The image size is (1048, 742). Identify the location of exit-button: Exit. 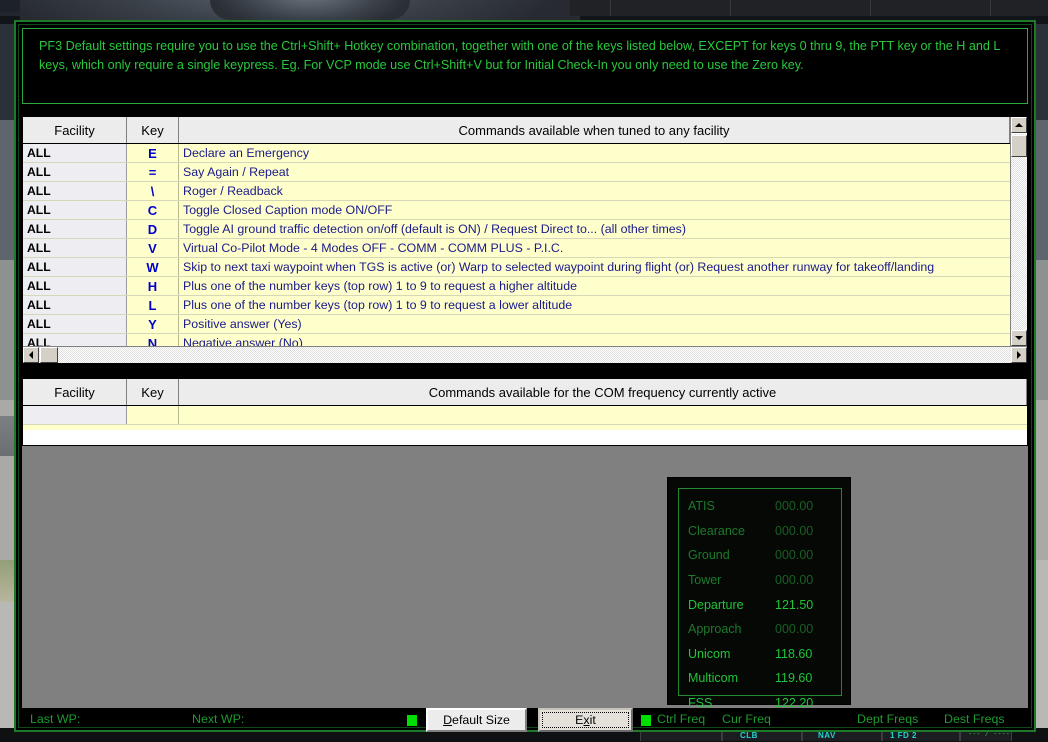
(585, 720).